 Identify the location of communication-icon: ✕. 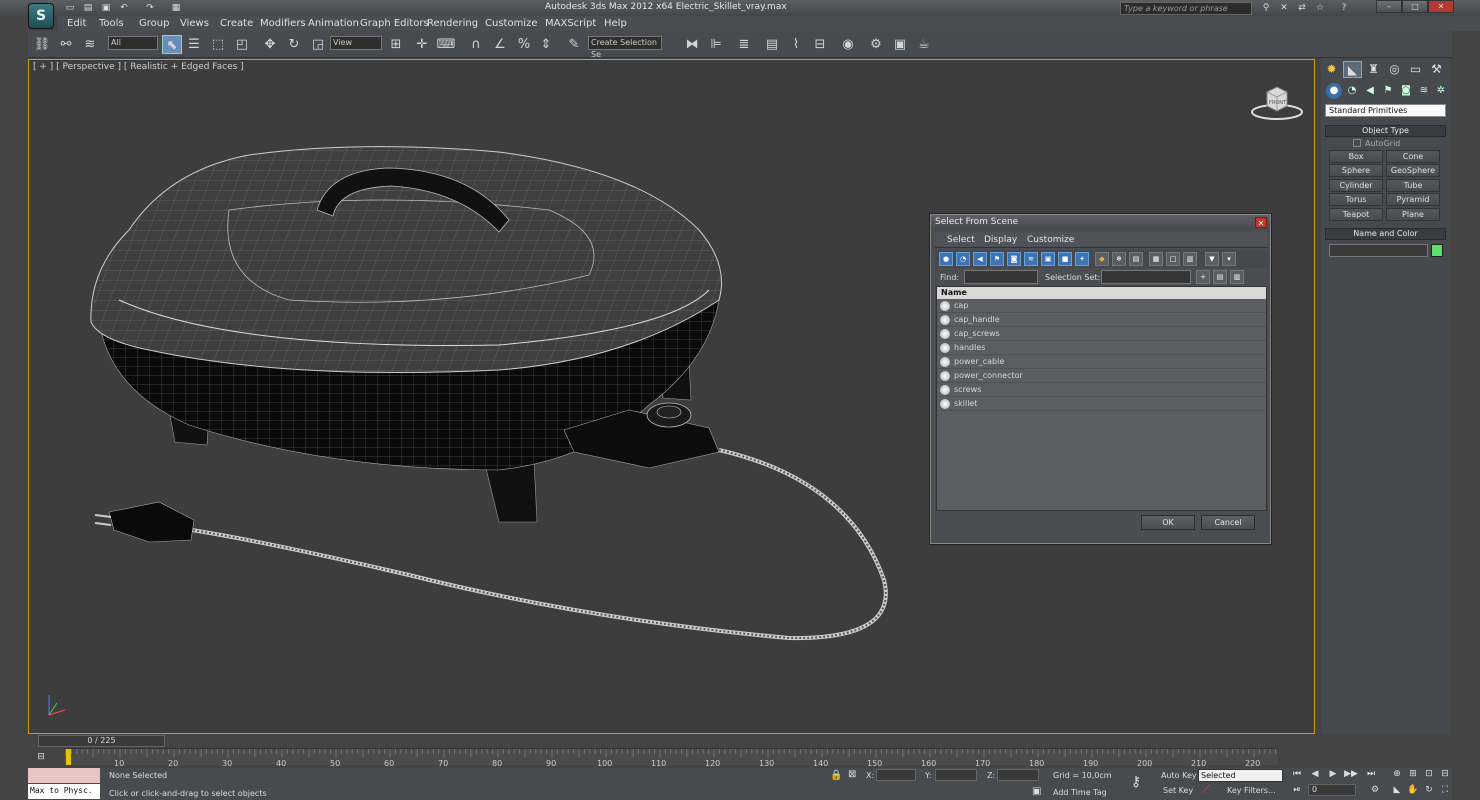
(1284, 8).